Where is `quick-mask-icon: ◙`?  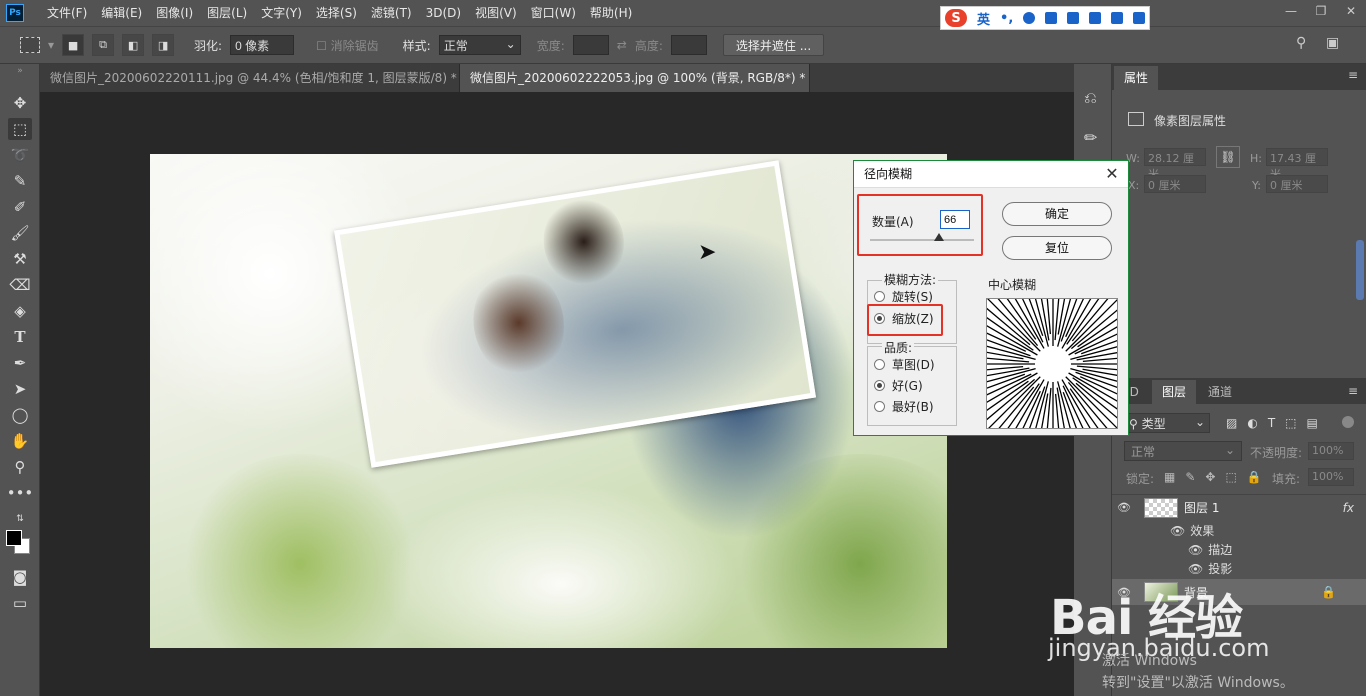
quick-mask-icon: ◙ is located at coordinates (20, 577).